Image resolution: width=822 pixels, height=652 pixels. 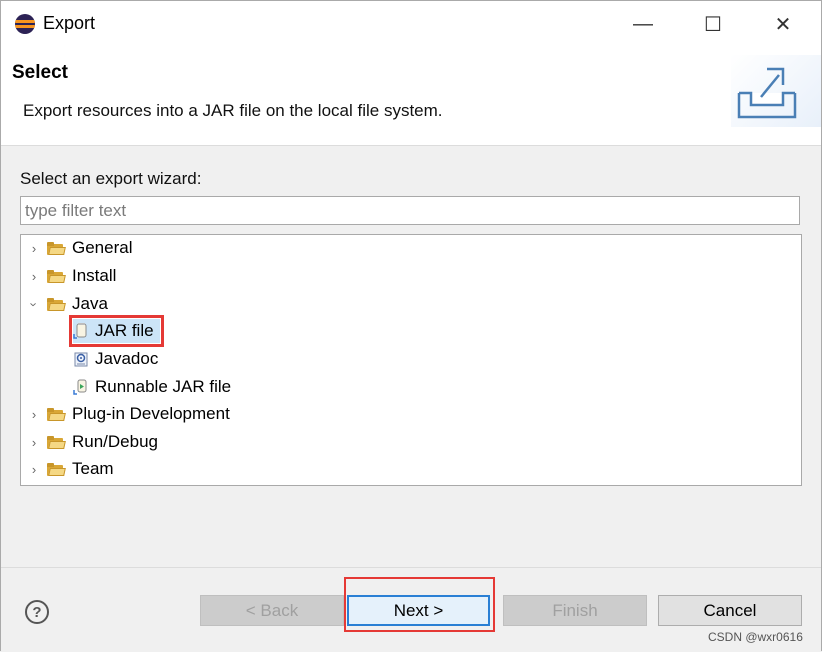 I want to click on tree-item-label: Runnable JAR file, so click(x=163, y=386).